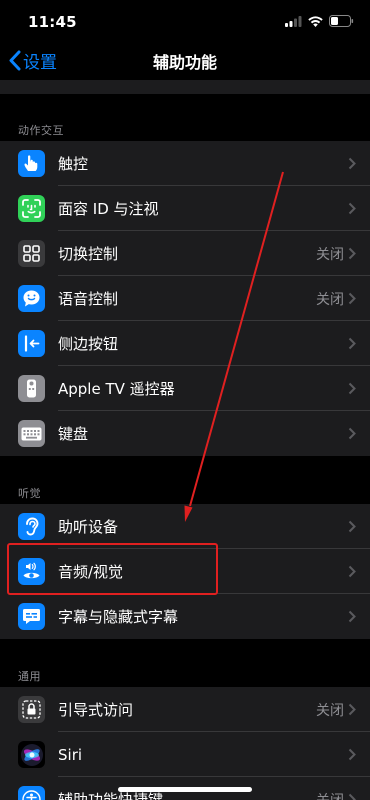 Image resolution: width=370 pixels, height=800 pixels. Describe the element at coordinates (234, 346) in the screenshot. I see `annotation-arrow-icon` at that location.